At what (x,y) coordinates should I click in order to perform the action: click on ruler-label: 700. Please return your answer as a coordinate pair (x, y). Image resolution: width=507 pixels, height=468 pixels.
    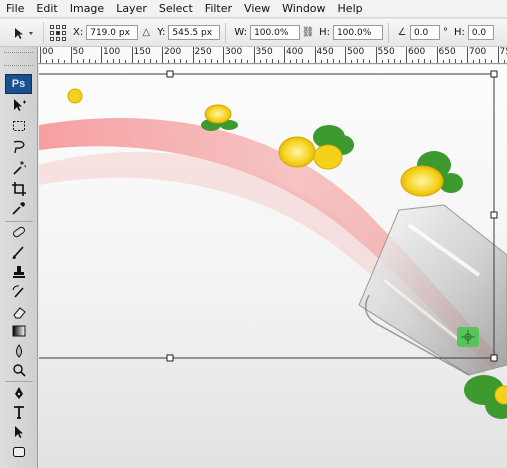
    Looking at the image, I should click on (478, 52).